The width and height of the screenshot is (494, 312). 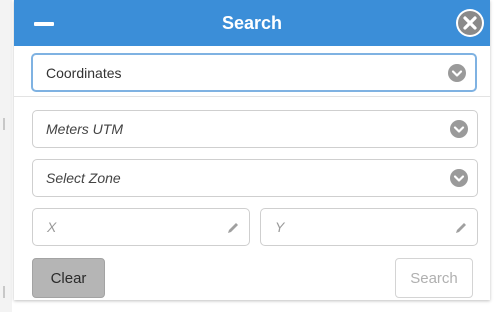 I want to click on units-dropdown: Meters UTM, so click(x=255, y=129).